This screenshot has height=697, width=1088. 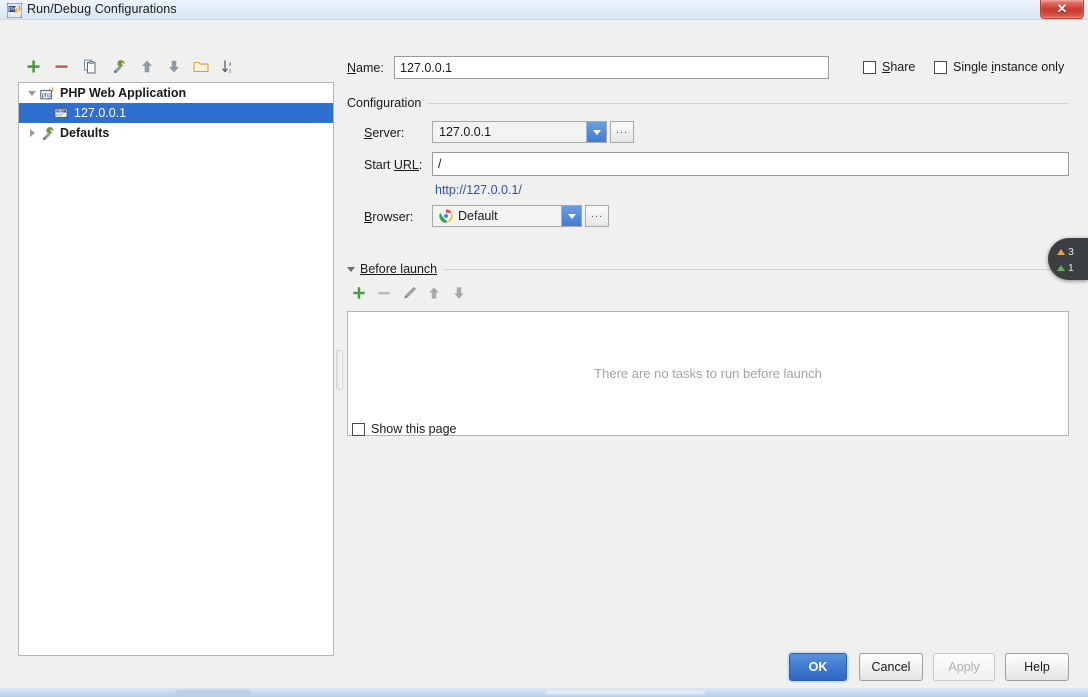 What do you see at coordinates (745, 103) in the screenshot?
I see `group-divider` at bounding box center [745, 103].